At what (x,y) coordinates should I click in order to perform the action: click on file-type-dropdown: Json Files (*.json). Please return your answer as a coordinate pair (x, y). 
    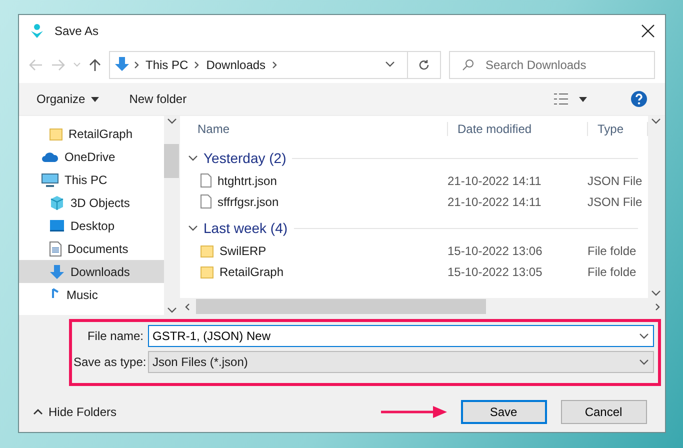
    Looking at the image, I should click on (401, 362).